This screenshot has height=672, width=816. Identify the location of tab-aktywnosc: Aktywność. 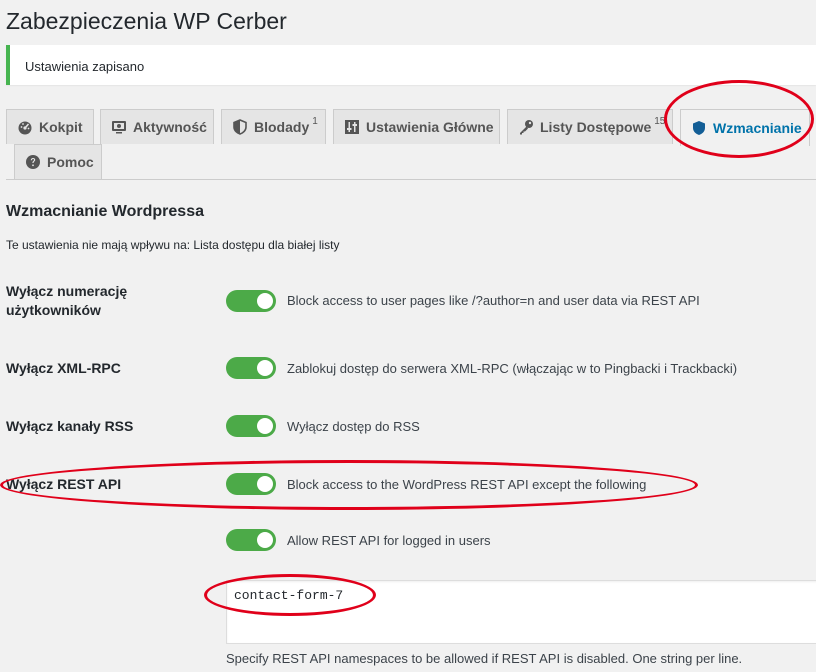
(157, 126).